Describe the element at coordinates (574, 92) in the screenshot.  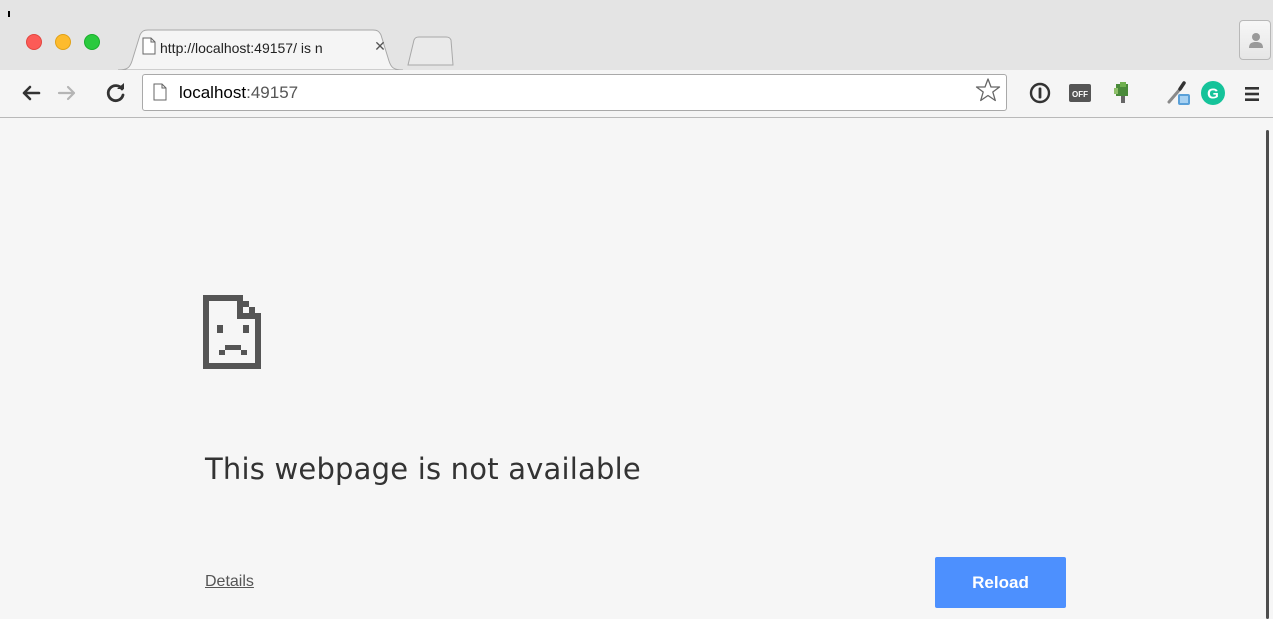
I see `address-bar: localhost:49157` at that location.